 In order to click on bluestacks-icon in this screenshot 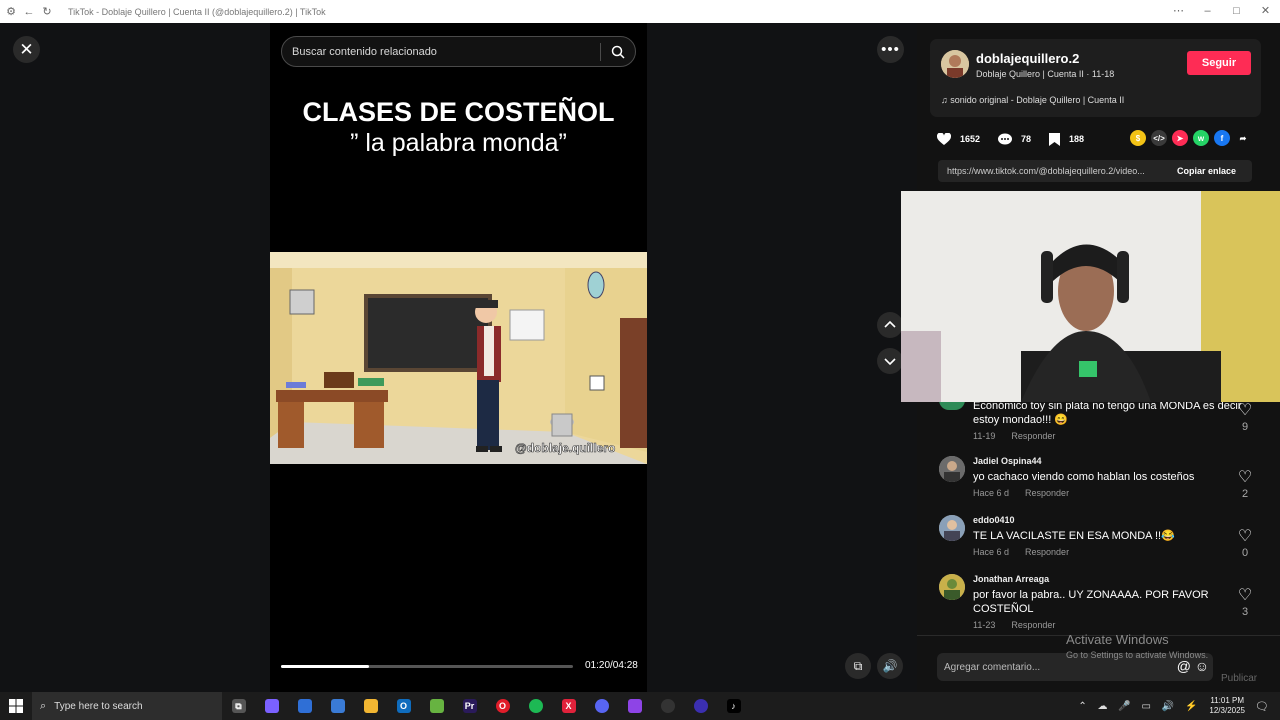, I will do `click(436, 706)`.